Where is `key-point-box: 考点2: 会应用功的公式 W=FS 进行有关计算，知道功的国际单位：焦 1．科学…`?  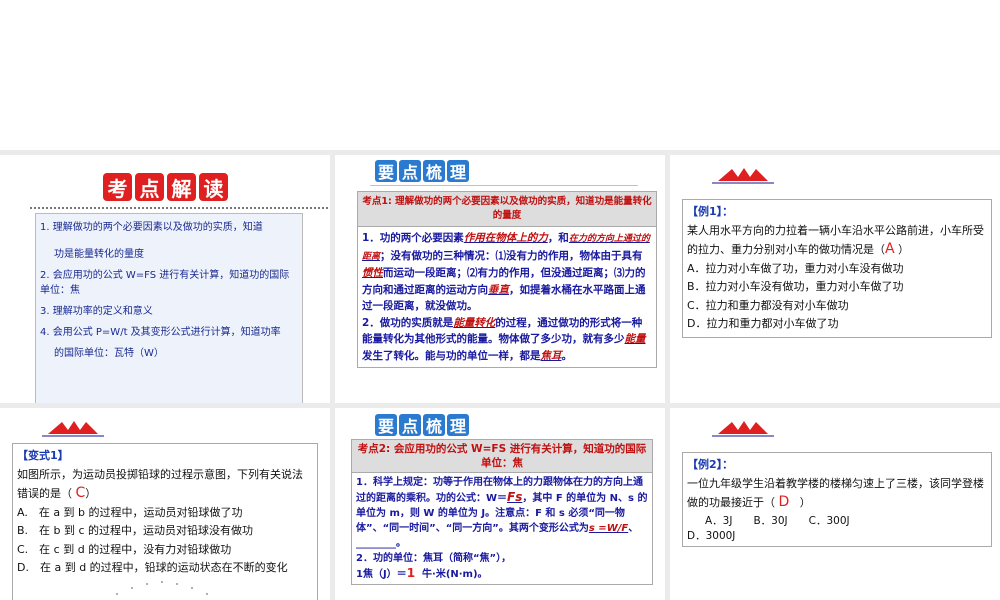
key-point-box: 考点2: 会应用功的公式 W=FS 进行有关计算，知道功的国际单位：焦 1．科学… is located at coordinates (502, 512).